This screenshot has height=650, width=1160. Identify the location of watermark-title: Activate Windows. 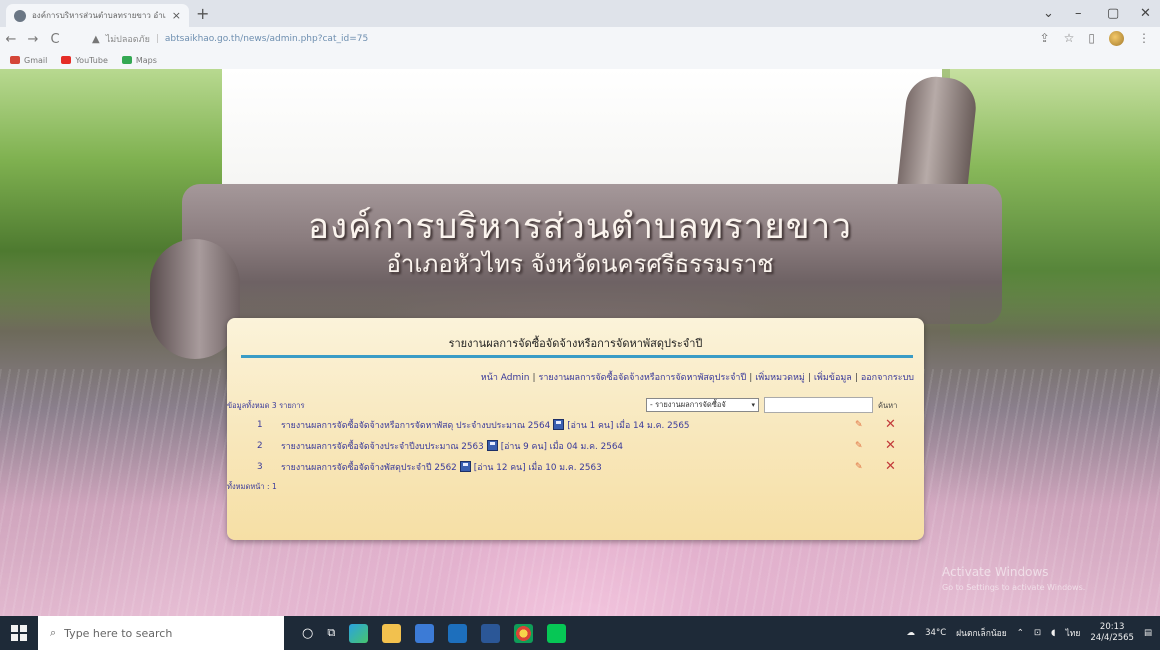
(995, 572).